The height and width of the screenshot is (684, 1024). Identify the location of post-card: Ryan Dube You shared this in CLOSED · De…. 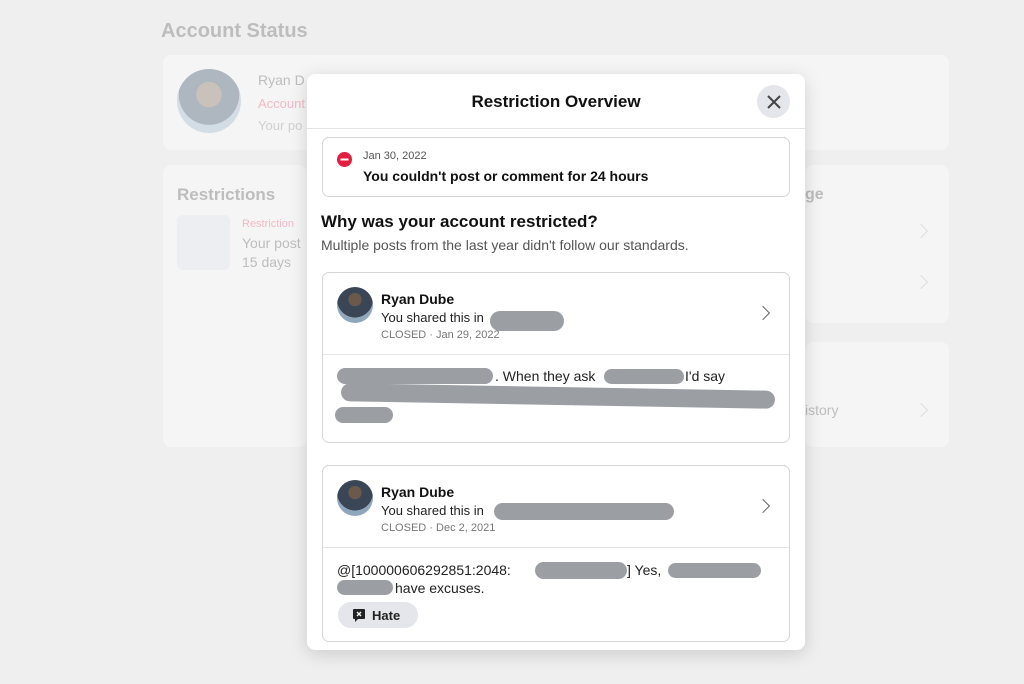
(556, 553).